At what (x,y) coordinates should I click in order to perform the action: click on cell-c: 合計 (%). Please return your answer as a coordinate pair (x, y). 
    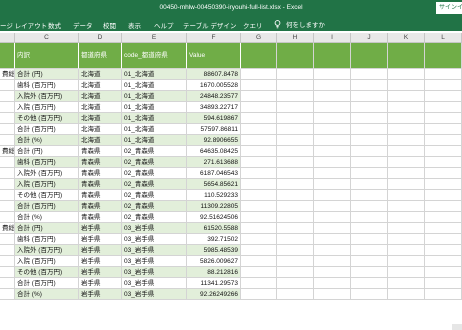
    Looking at the image, I should click on (47, 217).